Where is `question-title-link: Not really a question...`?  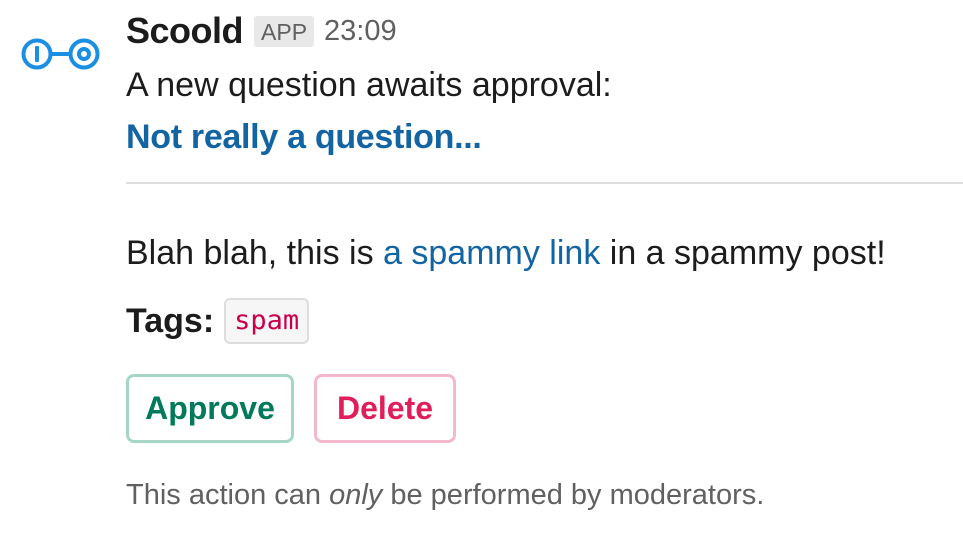 question-title-link: Not really a question... is located at coordinates (304, 137).